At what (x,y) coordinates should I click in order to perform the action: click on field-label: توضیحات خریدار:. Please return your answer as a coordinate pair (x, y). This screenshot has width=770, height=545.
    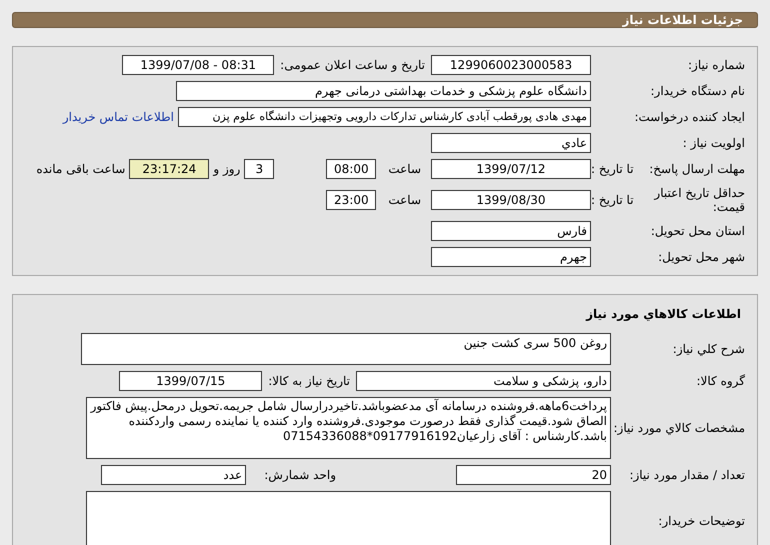
    Looking at the image, I should click on (701, 521).